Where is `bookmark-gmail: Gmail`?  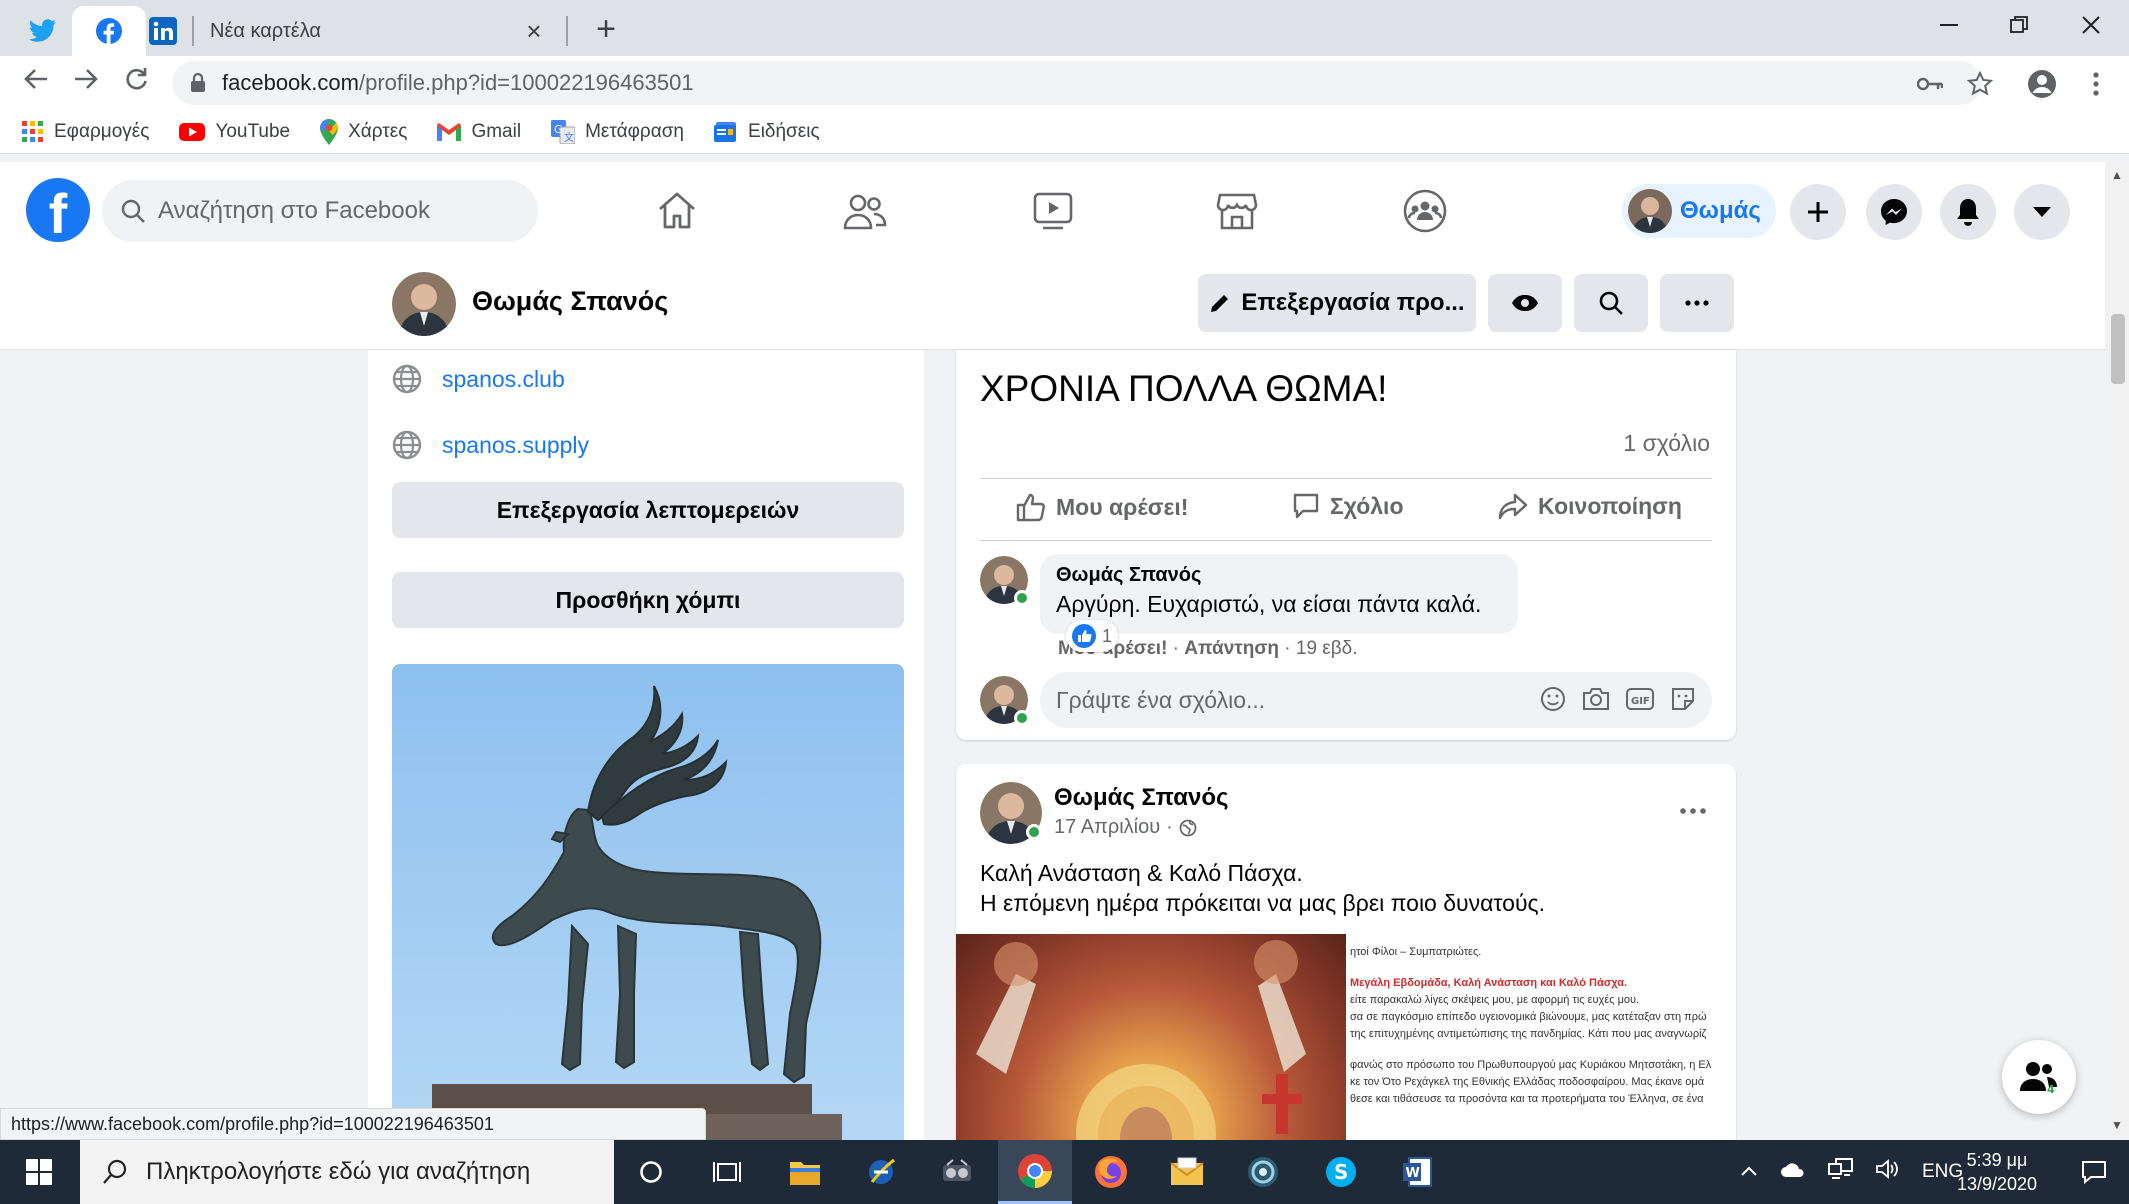
bookmark-gmail: Gmail is located at coordinates (479, 132).